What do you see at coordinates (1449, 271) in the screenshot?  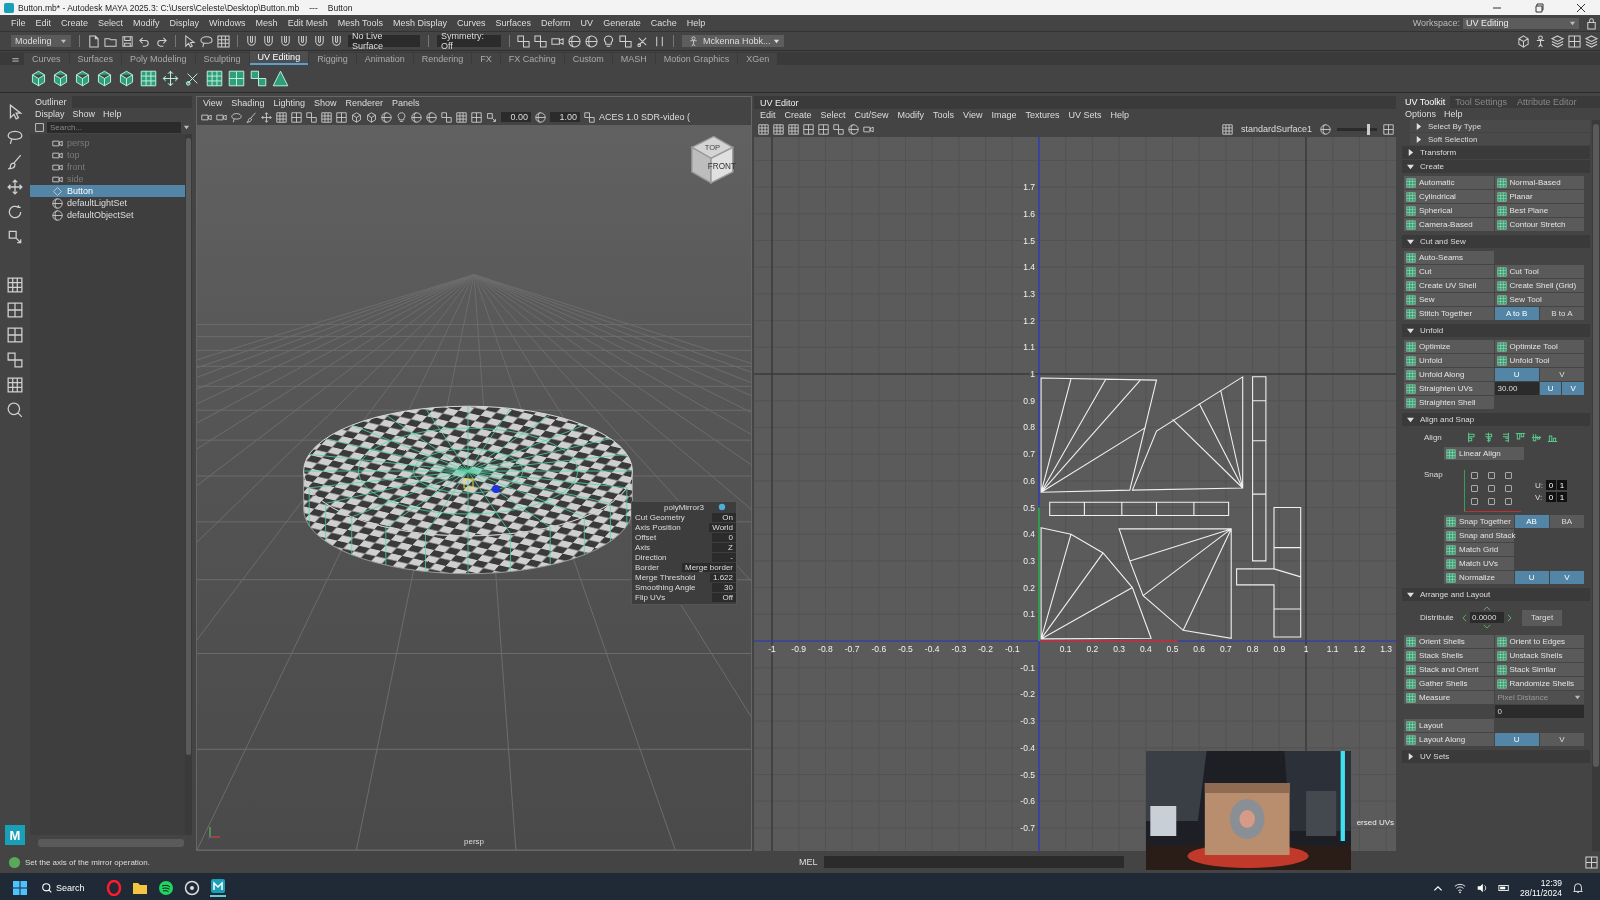 I see `tool-button: Cut` at bounding box center [1449, 271].